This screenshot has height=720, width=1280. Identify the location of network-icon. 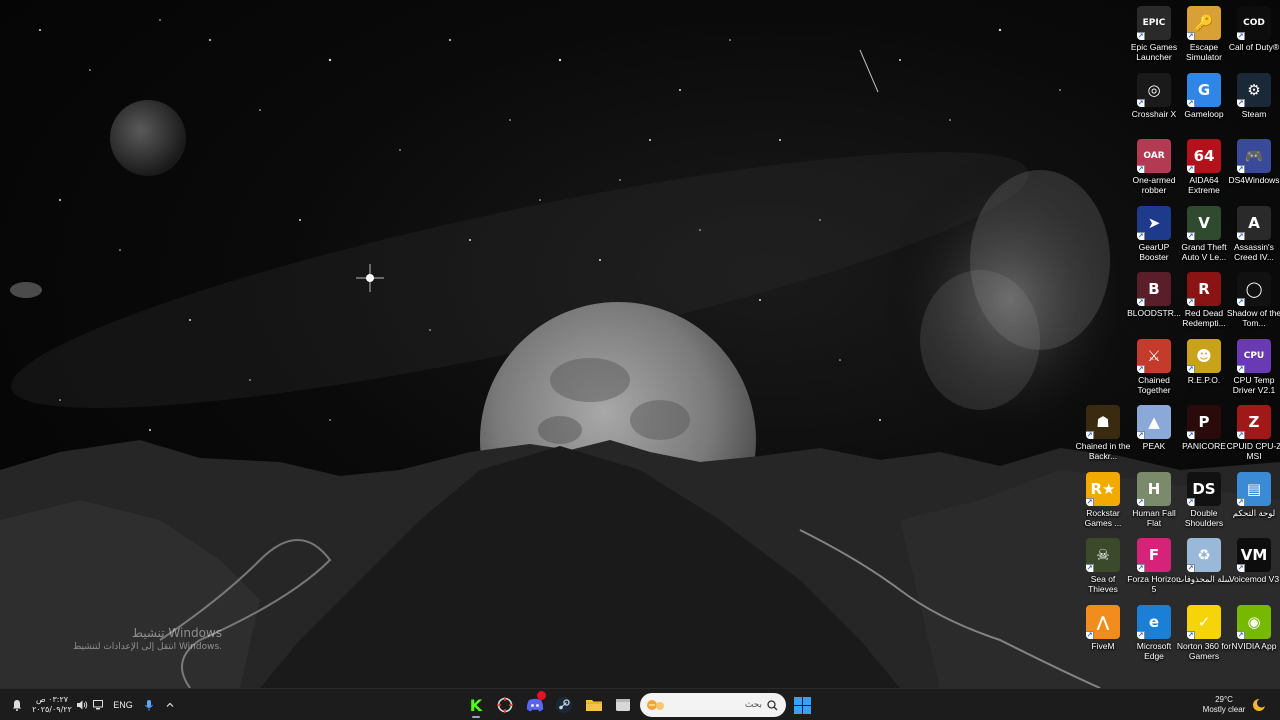
(98, 705).